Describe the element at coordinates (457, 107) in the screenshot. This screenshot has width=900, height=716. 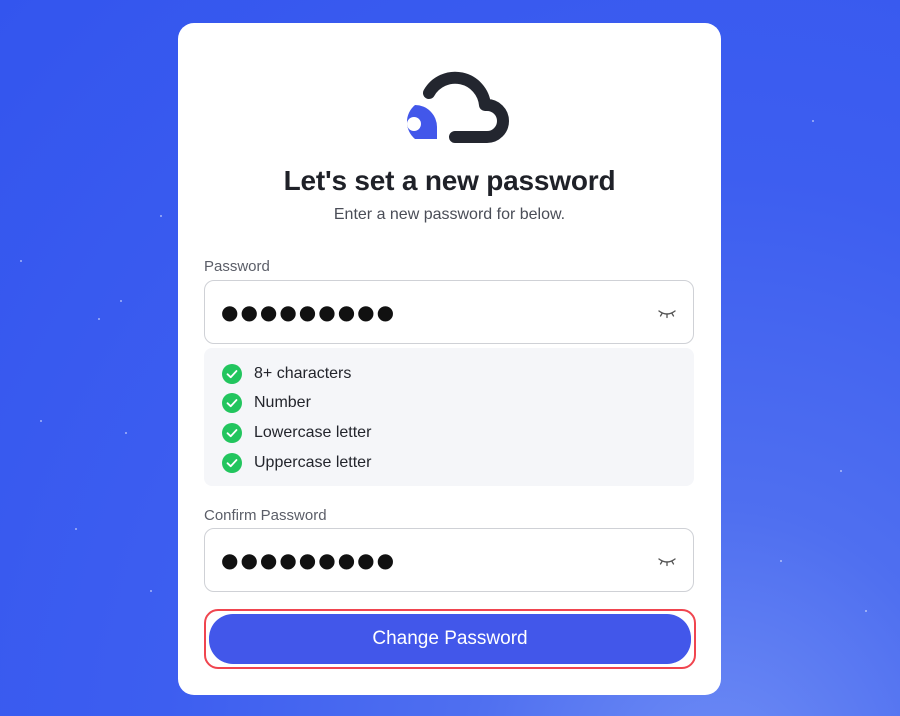
I see `cloud-pin-logo-icon` at that location.